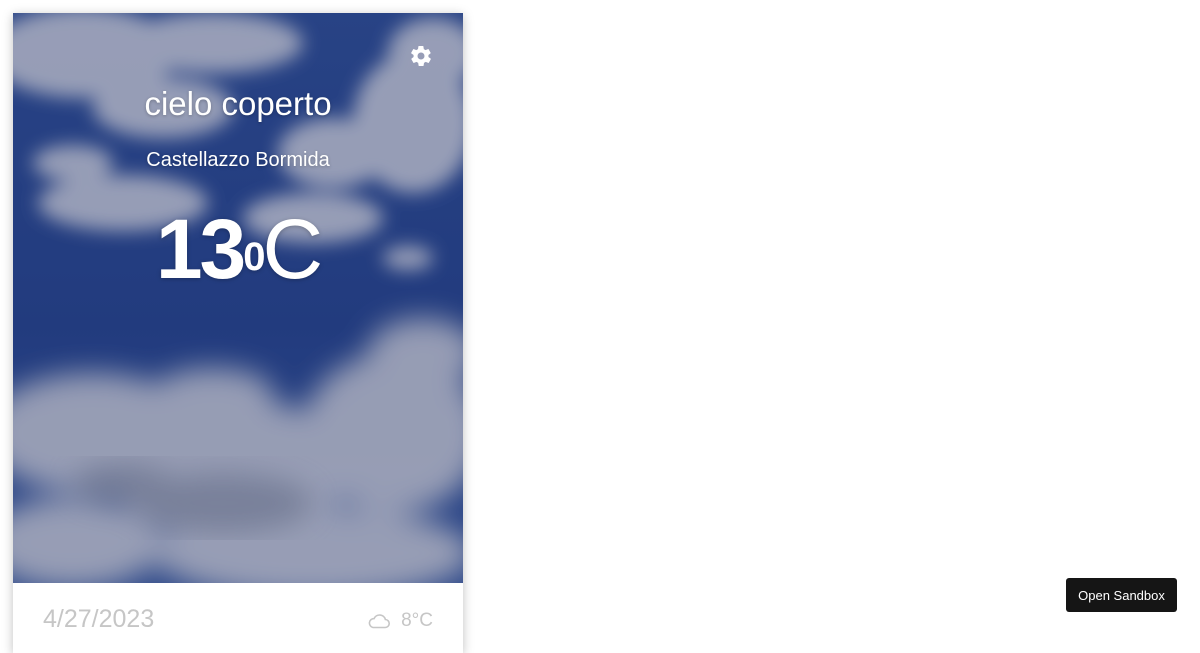 This screenshot has width=1200, height=653. Describe the element at coordinates (254, 257) in the screenshot. I see `temperature-degree: 0` at that location.